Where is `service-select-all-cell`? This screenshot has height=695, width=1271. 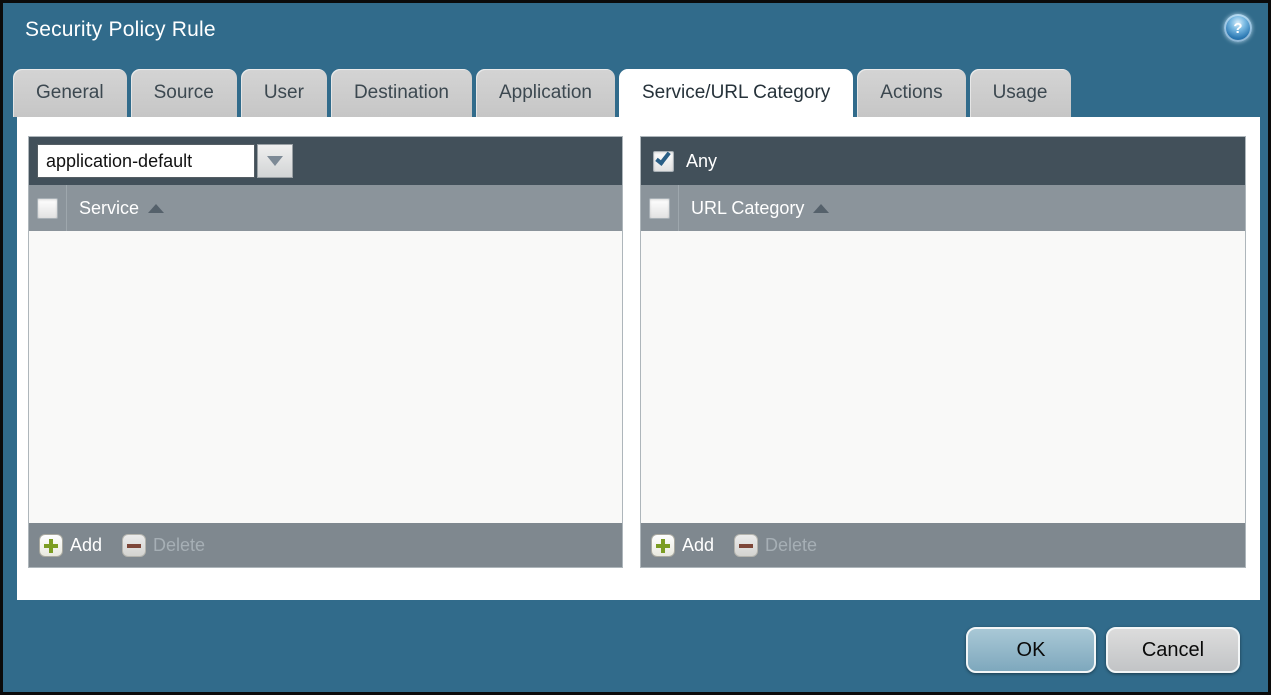
service-select-all-cell is located at coordinates (48, 208).